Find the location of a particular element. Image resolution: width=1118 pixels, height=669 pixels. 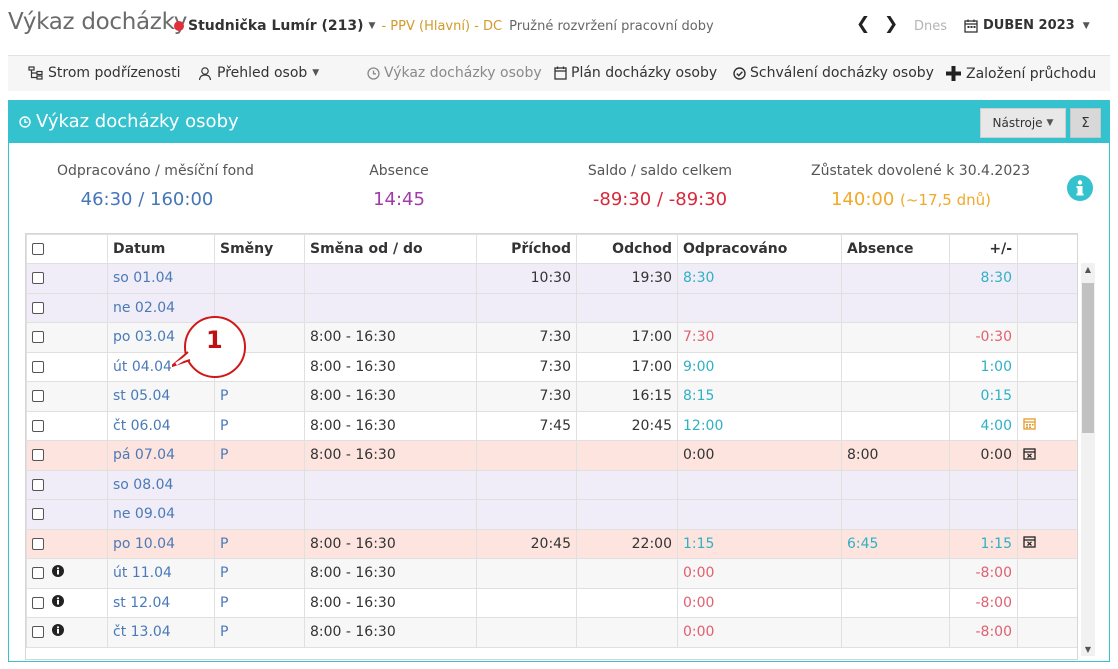

table-row: čt 13.04 P 8:00 - 16:30 0:00 -8:00 is located at coordinates (551, 632).